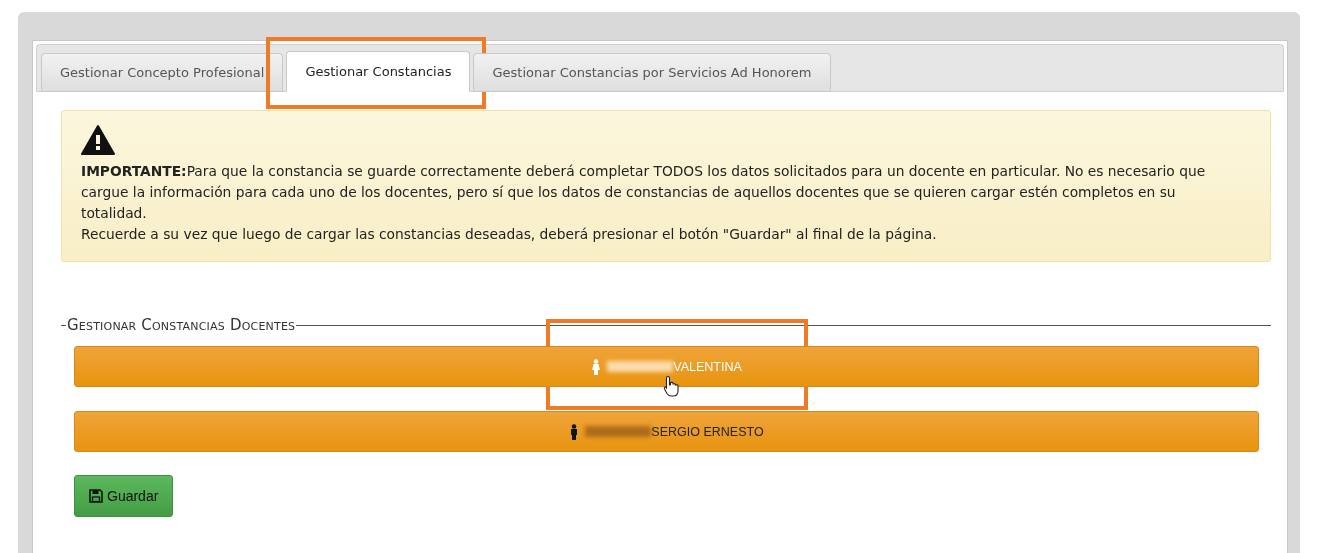 The height and width of the screenshot is (553, 1318). I want to click on section-legend: Gestionar Constancias Docentes, so click(181, 325).